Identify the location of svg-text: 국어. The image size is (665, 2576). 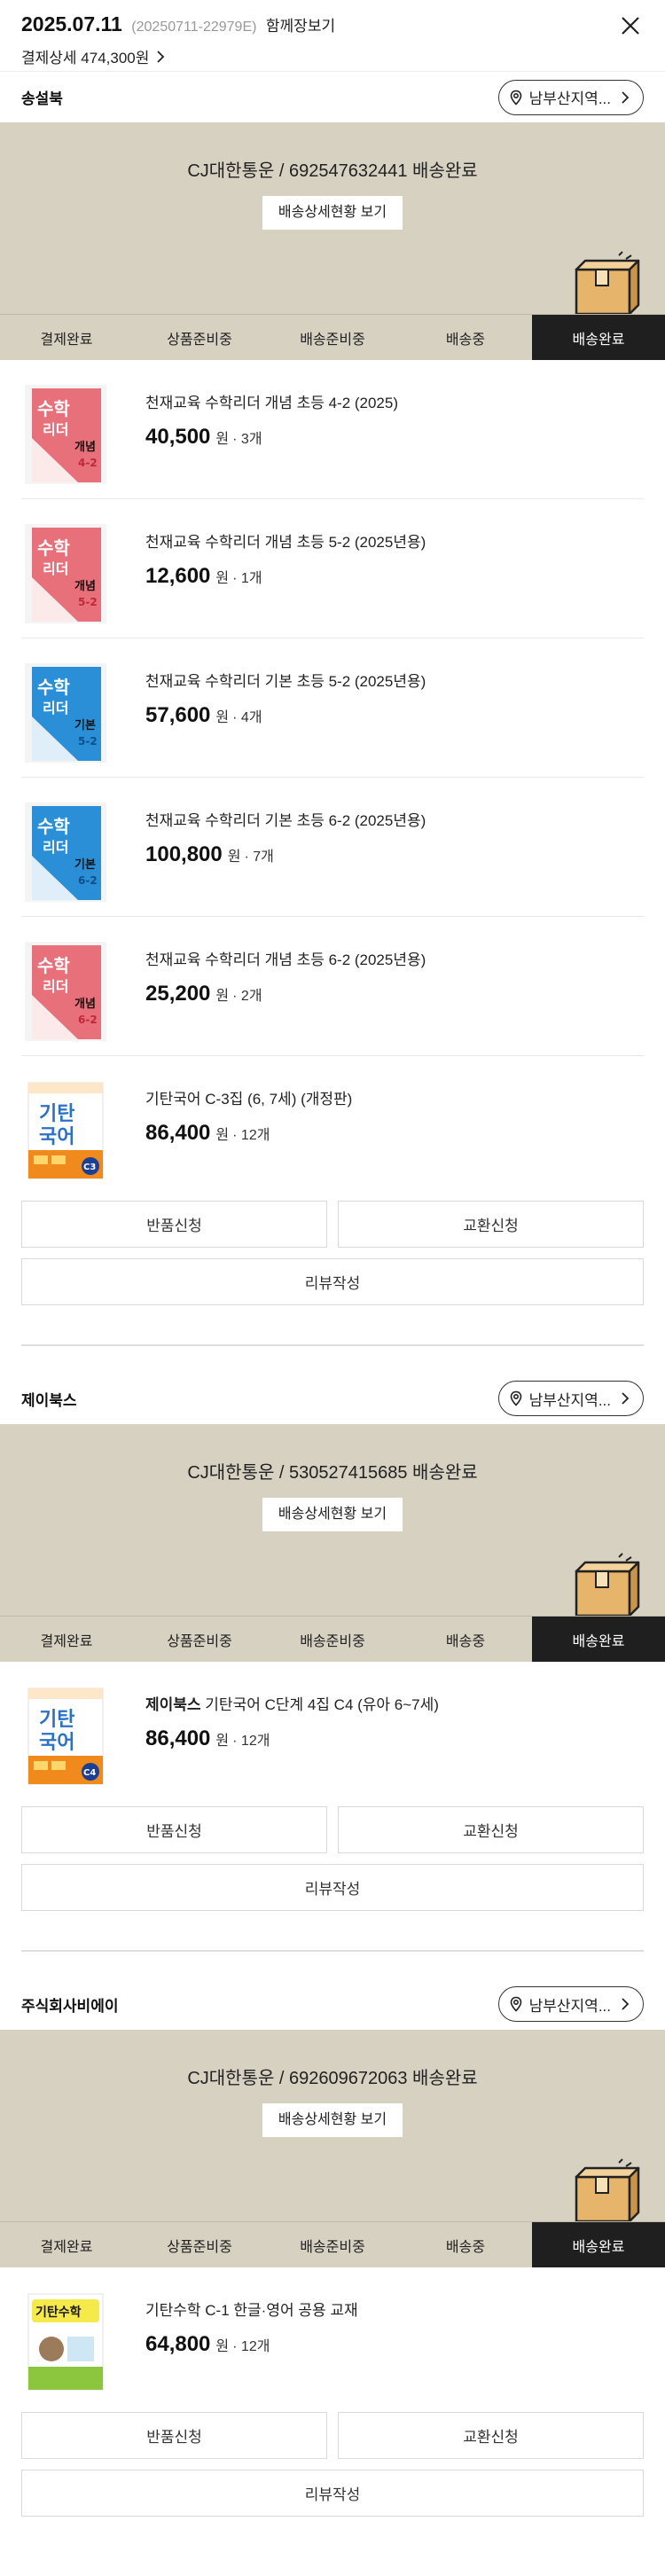
(57, 1743).